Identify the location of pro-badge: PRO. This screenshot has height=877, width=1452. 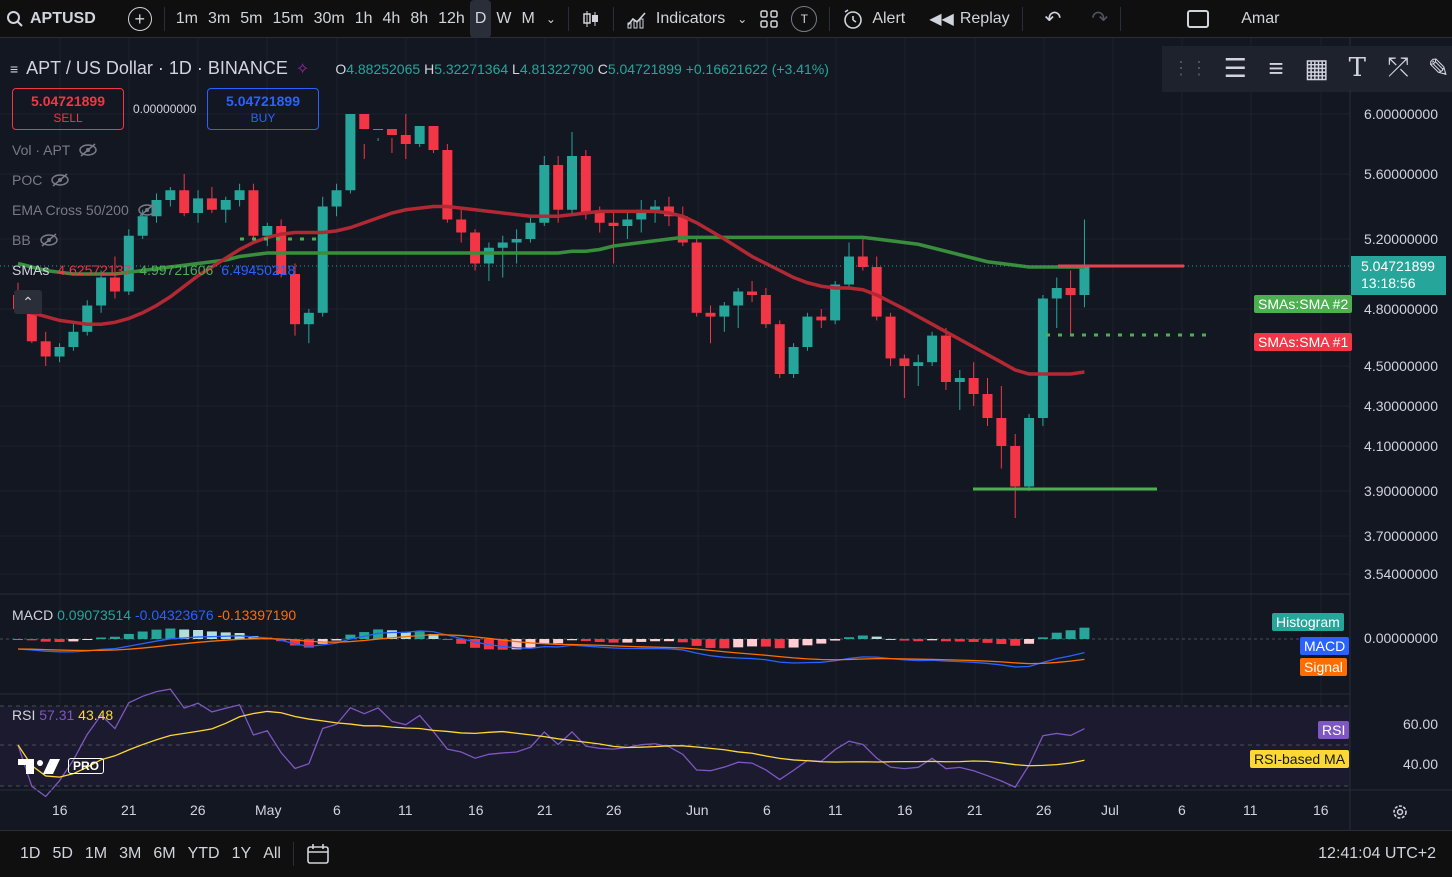
(86, 766).